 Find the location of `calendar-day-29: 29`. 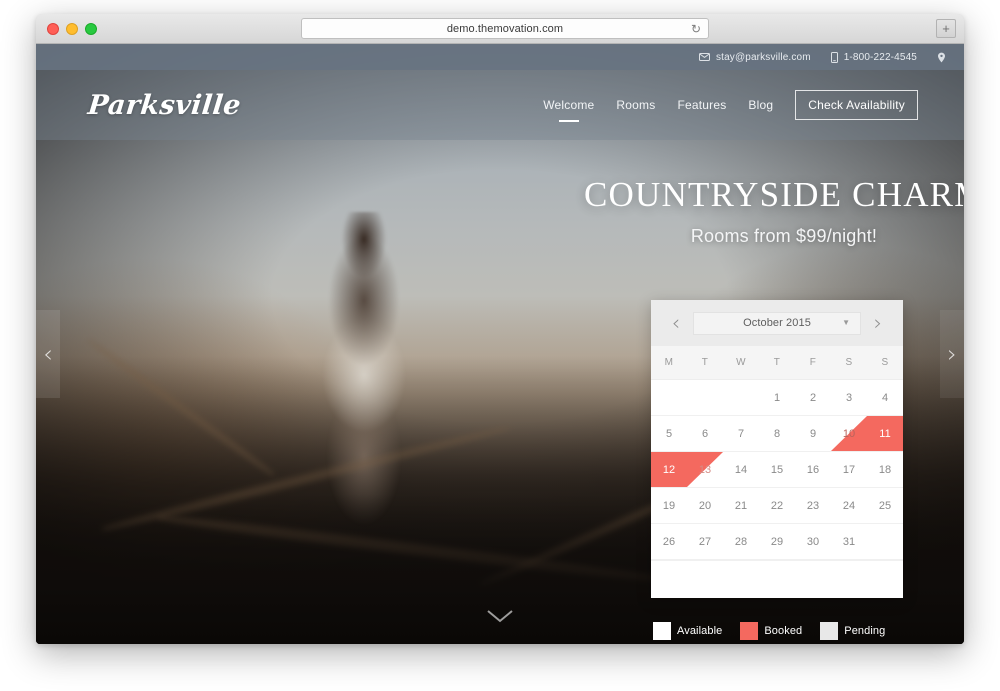

calendar-day-29: 29 is located at coordinates (777, 542).